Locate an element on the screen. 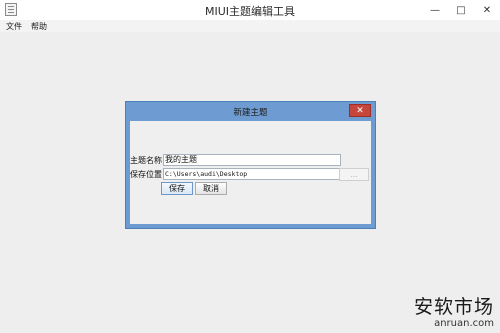  menu-bar: 文件 帮助 is located at coordinates (250, 26).